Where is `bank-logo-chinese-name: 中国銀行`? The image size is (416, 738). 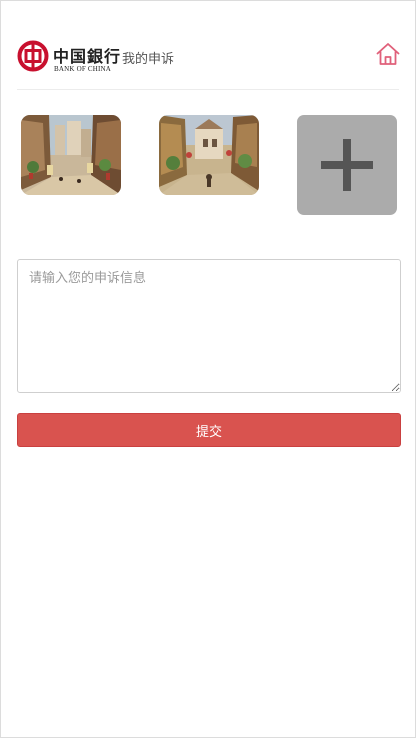
bank-logo-chinese-name: 中国銀行 is located at coordinates (87, 56).